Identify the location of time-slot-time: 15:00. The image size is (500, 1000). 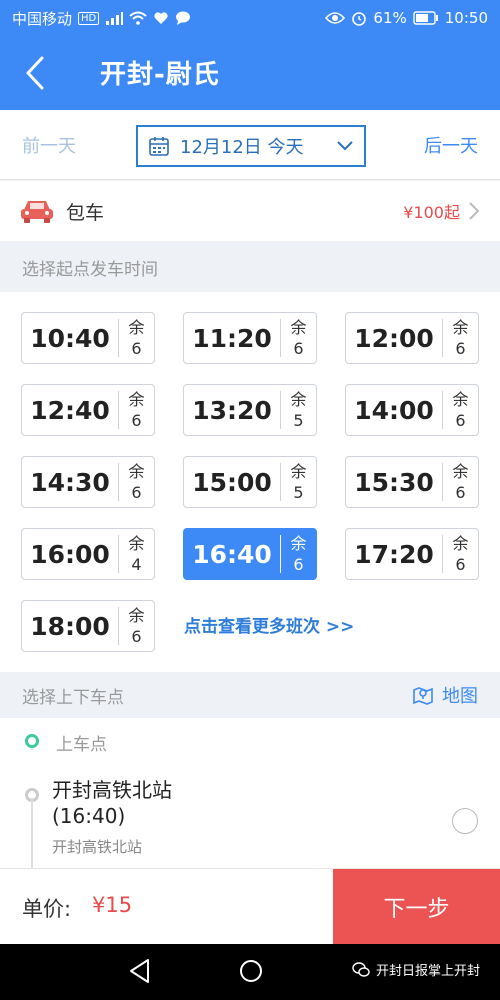
(232, 482).